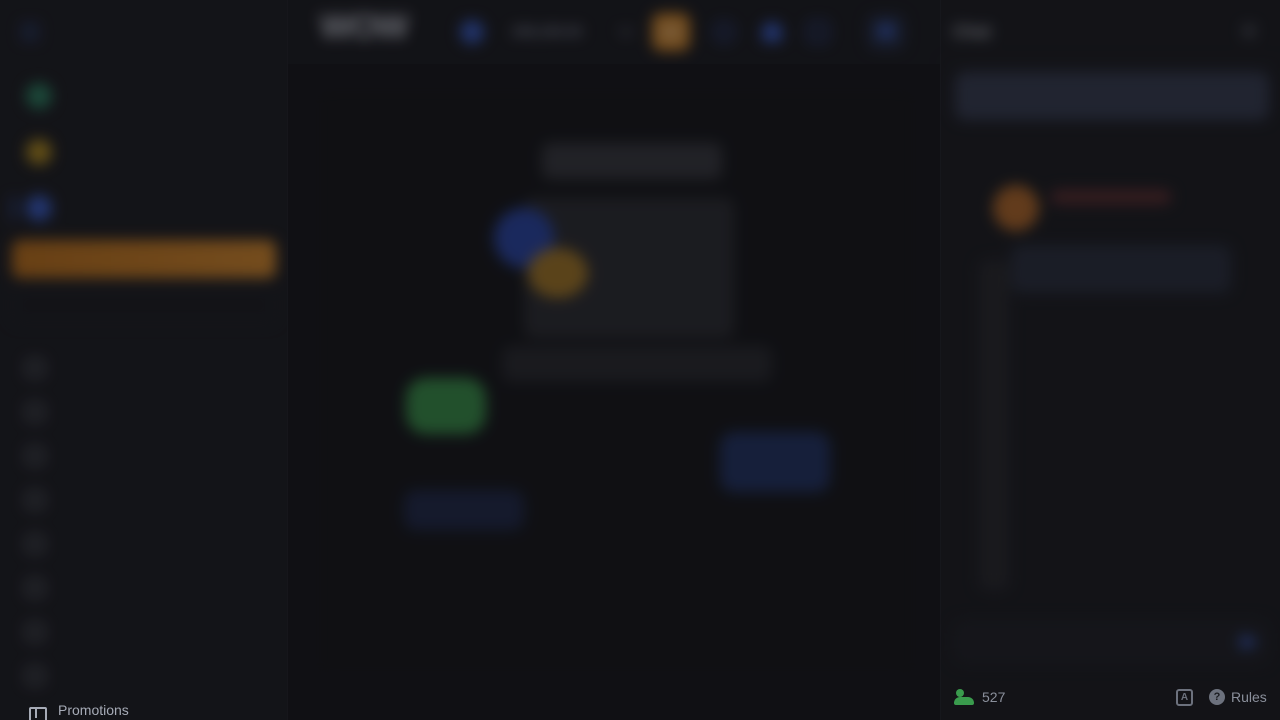  Describe the element at coordinates (637, 364) in the screenshot. I see `modal-bar` at that location.